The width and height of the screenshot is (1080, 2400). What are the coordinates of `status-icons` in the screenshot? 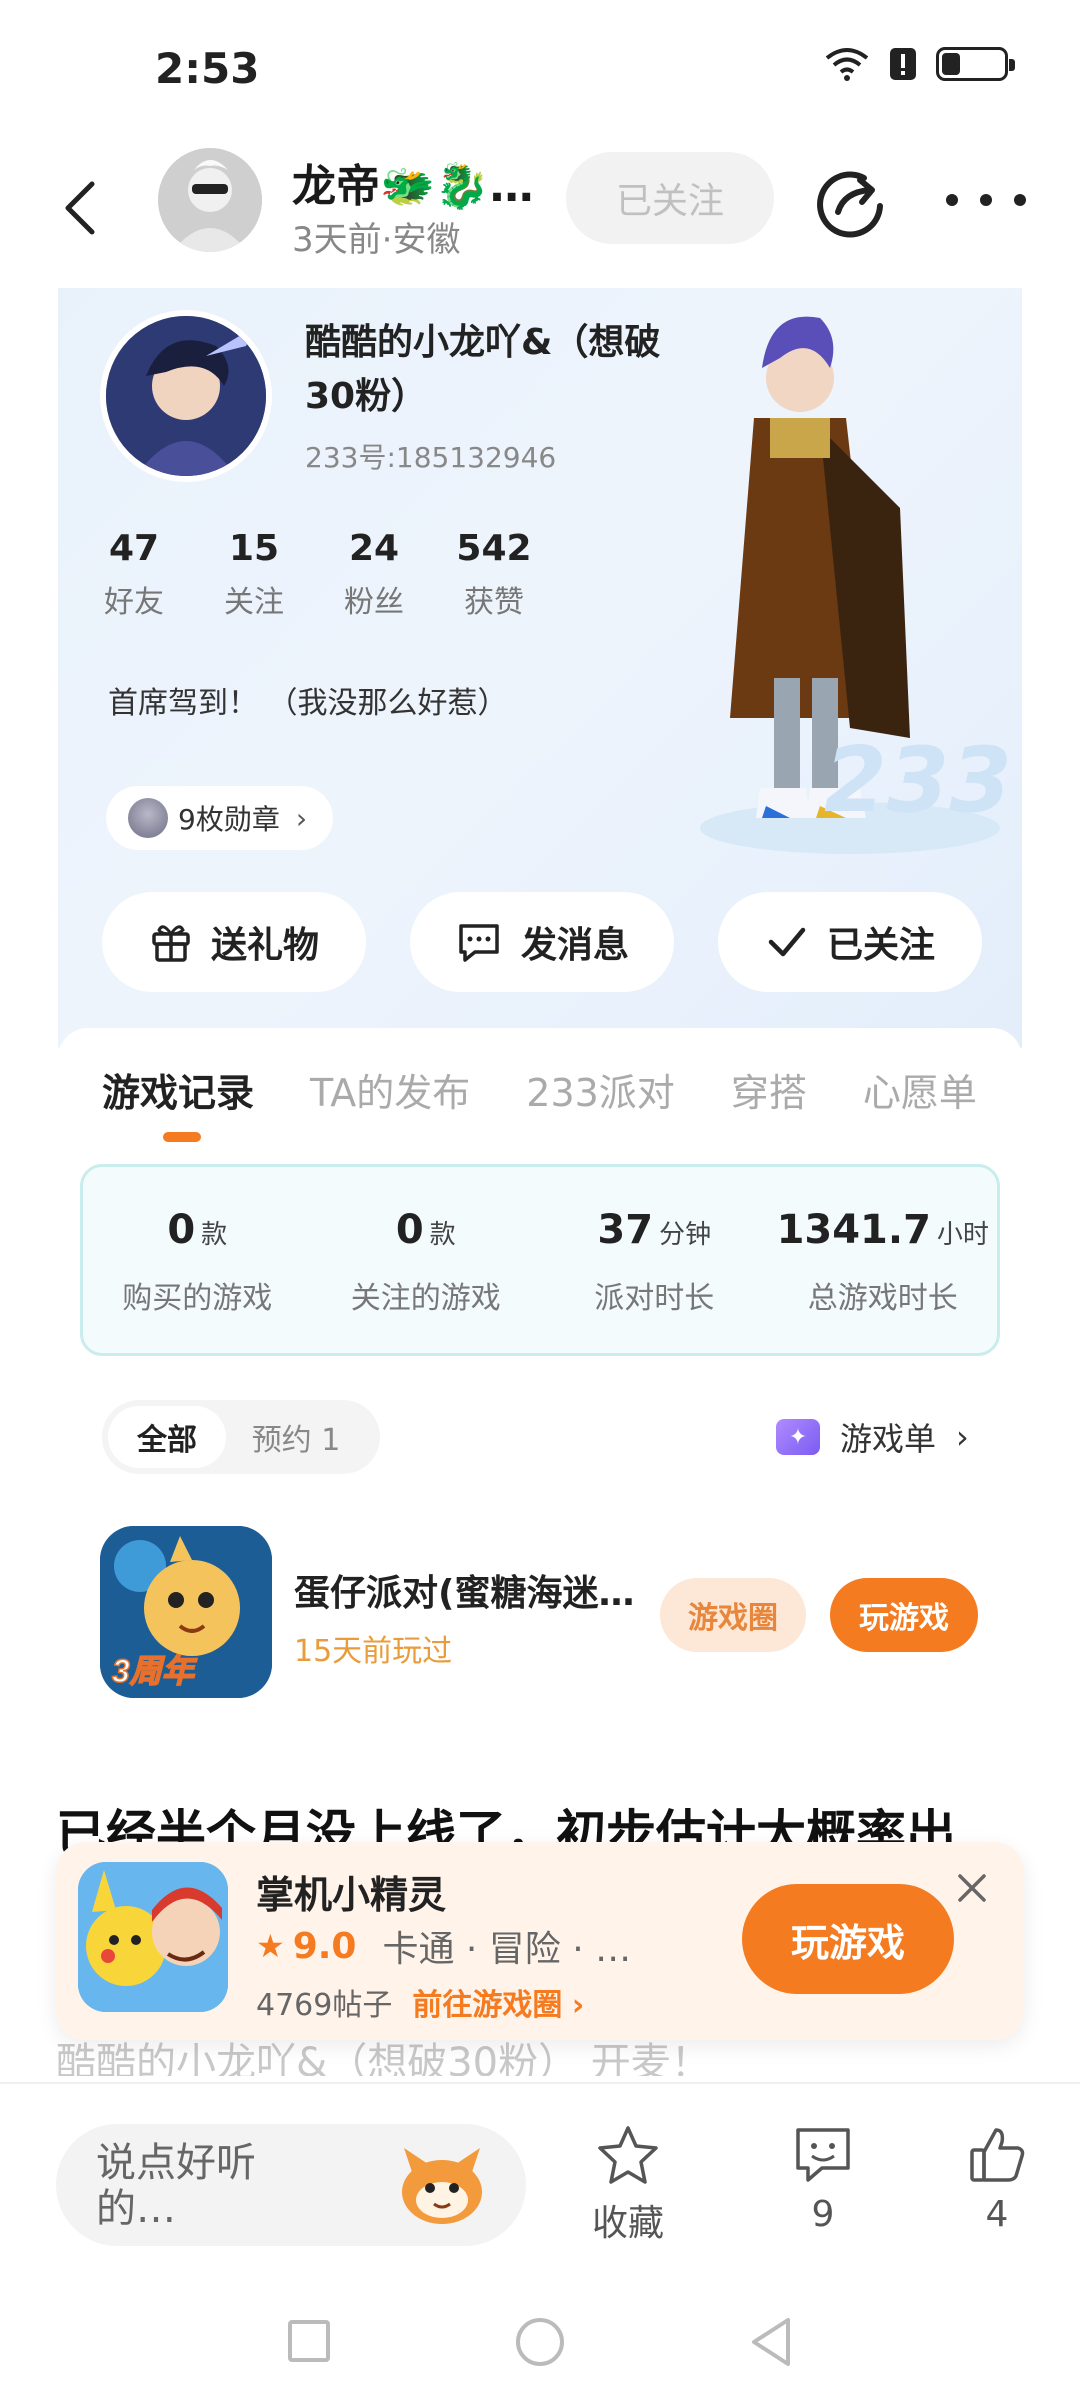 It's located at (919, 64).